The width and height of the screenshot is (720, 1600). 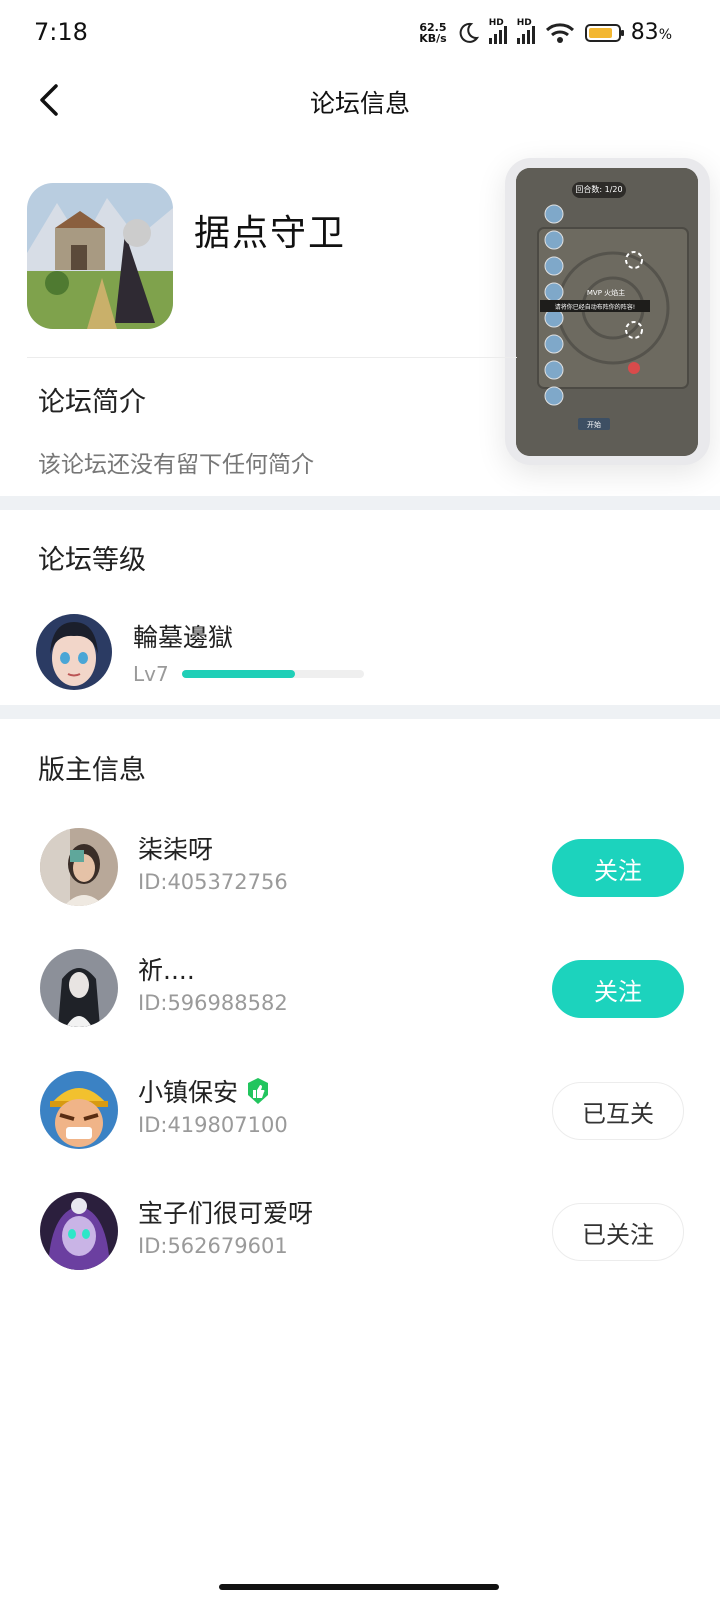 What do you see at coordinates (213, 1246) in the screenshot?
I see `moderator-id: ID:562679601` at bounding box center [213, 1246].